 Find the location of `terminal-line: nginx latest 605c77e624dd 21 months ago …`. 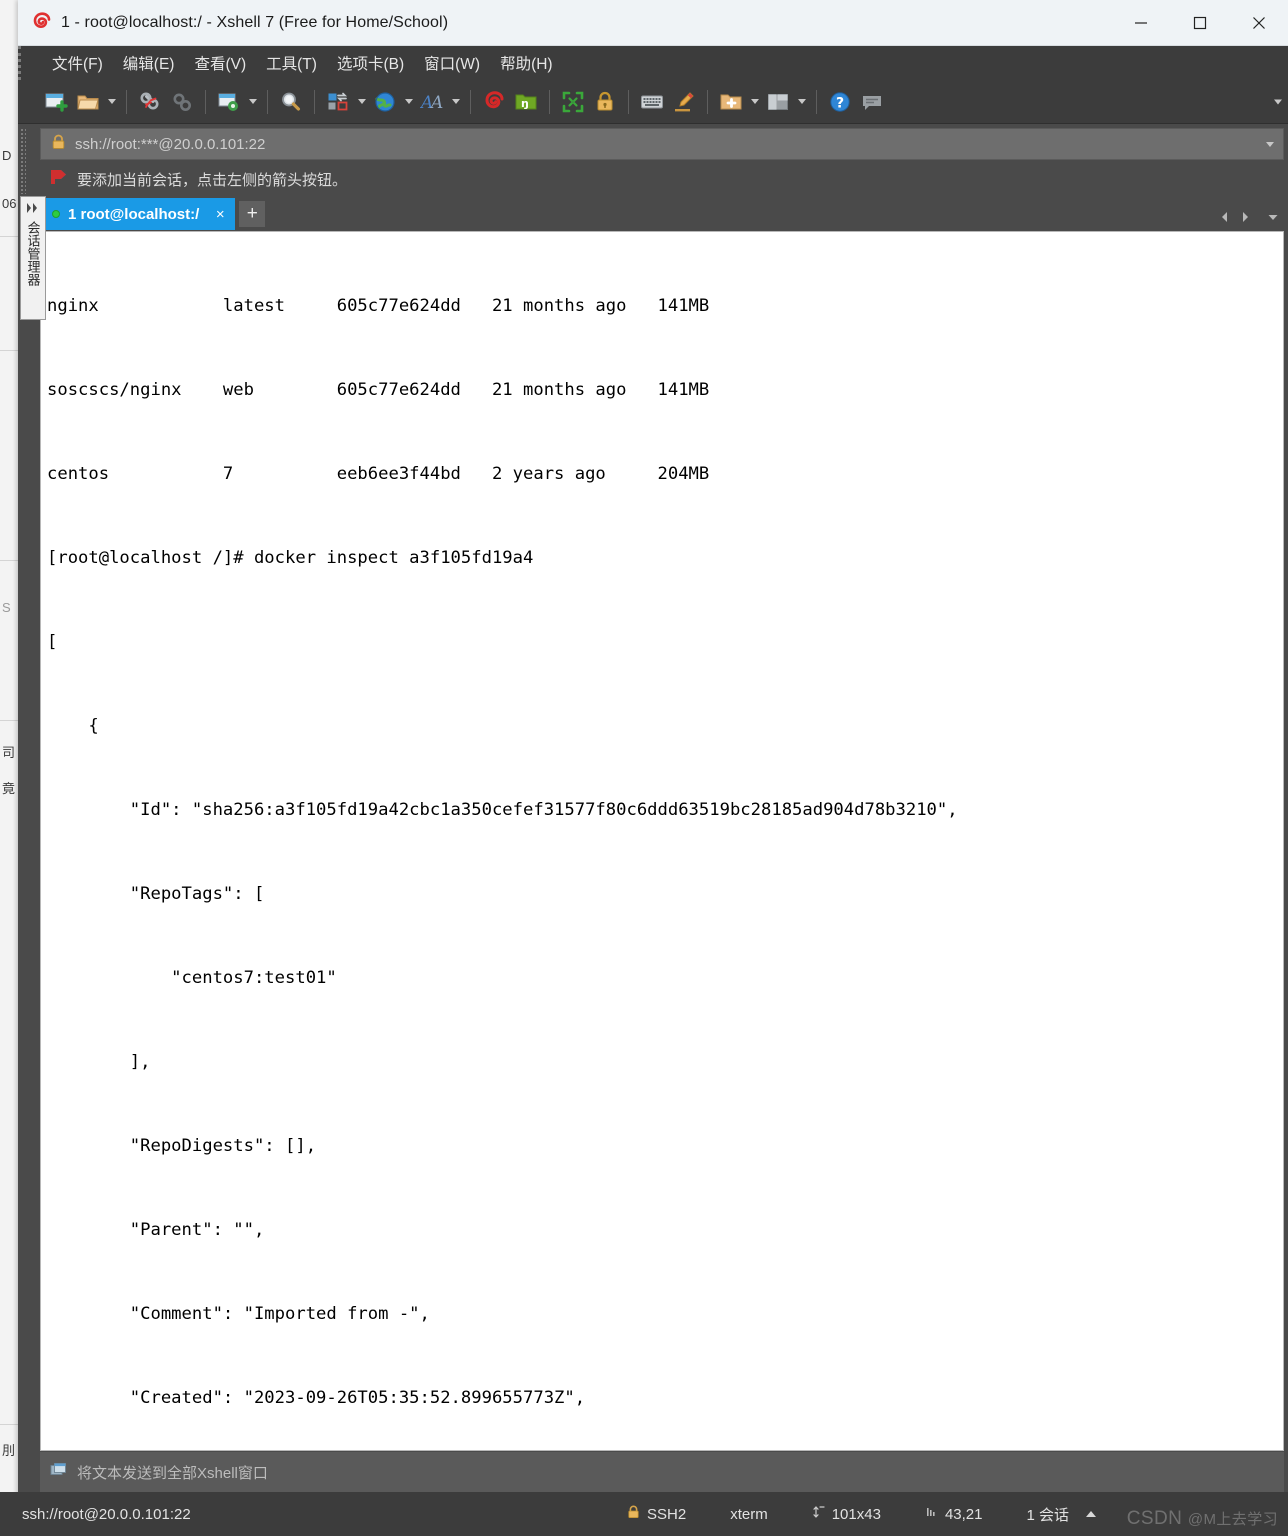

terminal-line: nginx latest 605c77e624dd 21 months ago … is located at coordinates (378, 306).